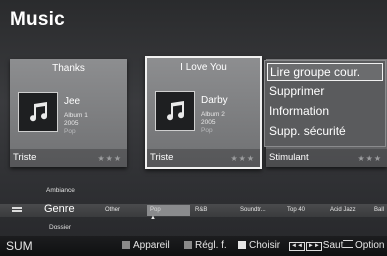 The height and width of the screenshot is (256, 387). What do you see at coordinates (379, 210) in the screenshot?
I see `genre-chip: Ball` at bounding box center [379, 210].